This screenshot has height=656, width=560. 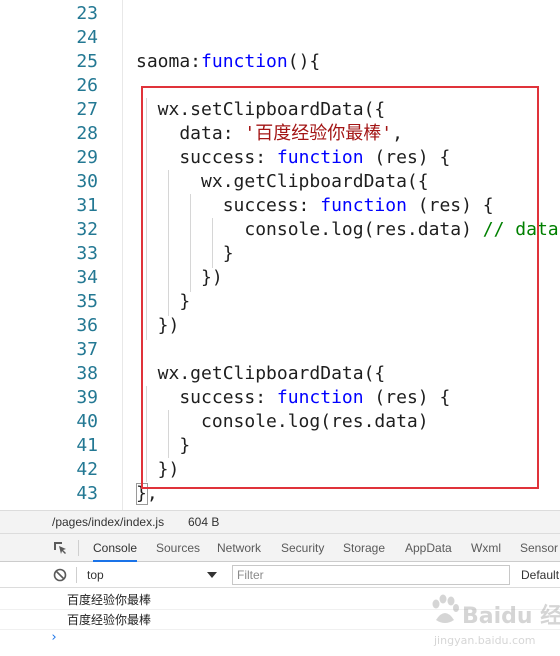 I want to click on code-token: '百度经验你最棒', so click(x=318, y=133).